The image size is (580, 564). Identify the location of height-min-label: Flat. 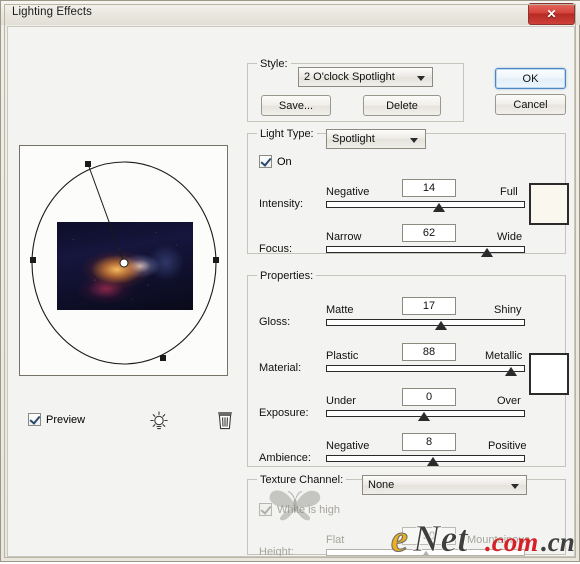
(335, 540).